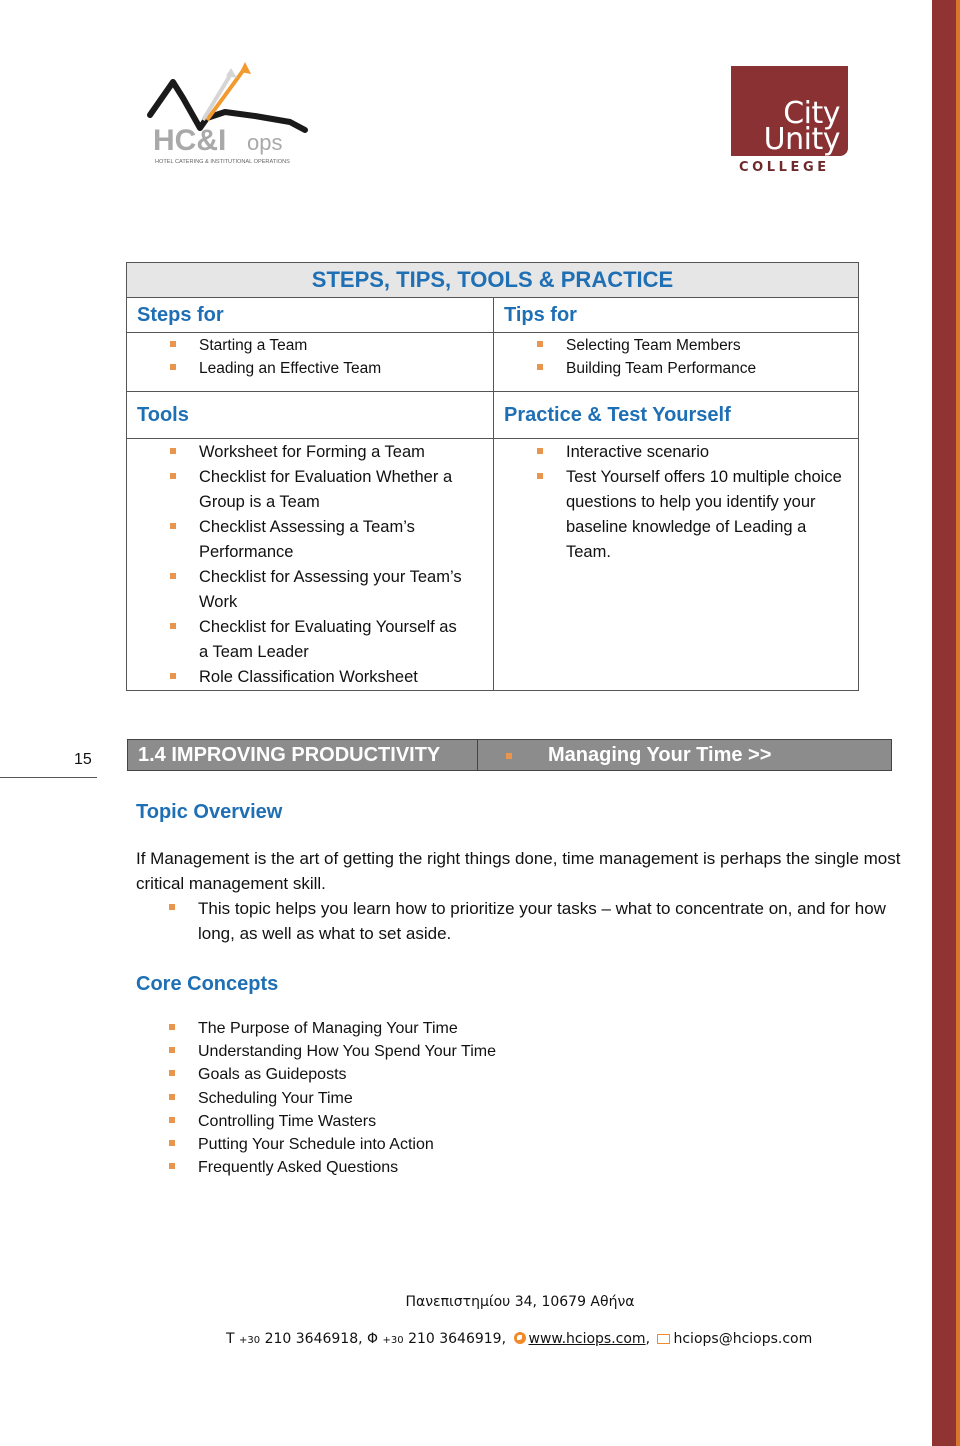  Describe the element at coordinates (587, 1339) in the screenshot. I see `website-link: www.hciops.com` at that location.